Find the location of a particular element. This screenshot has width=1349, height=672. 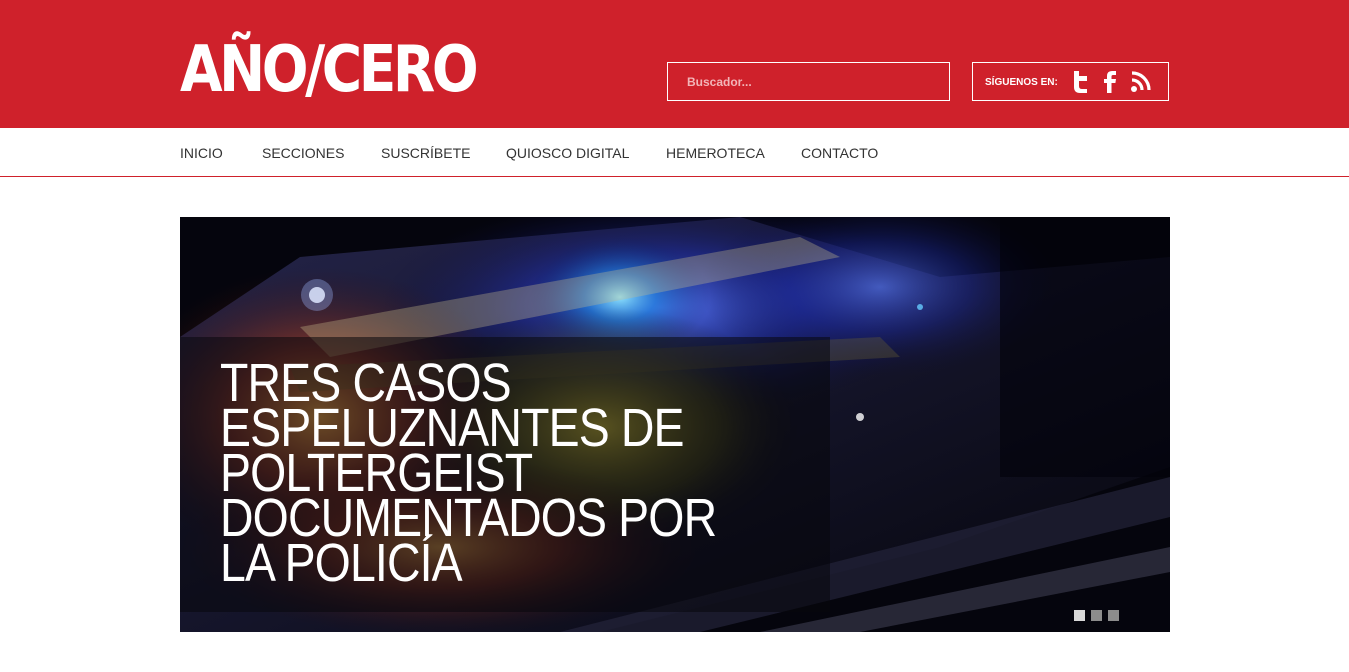

nav-item-quiosco-digital: QUIOSCO DIGITAL is located at coordinates (567, 153).